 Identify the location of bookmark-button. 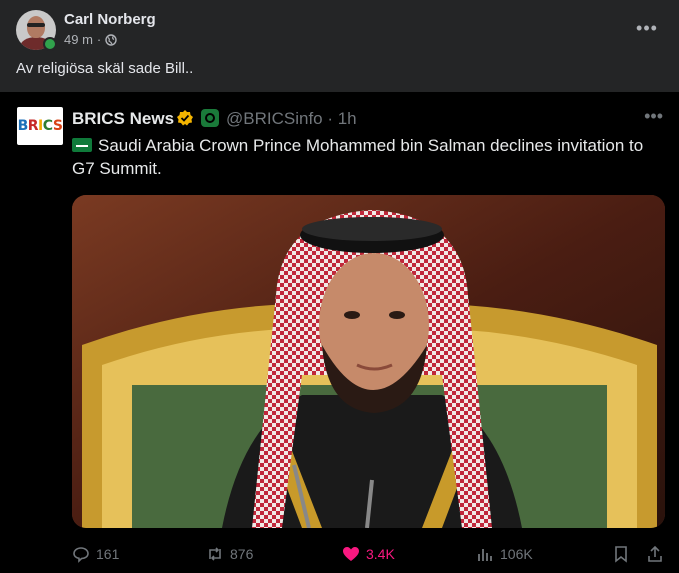
(621, 554).